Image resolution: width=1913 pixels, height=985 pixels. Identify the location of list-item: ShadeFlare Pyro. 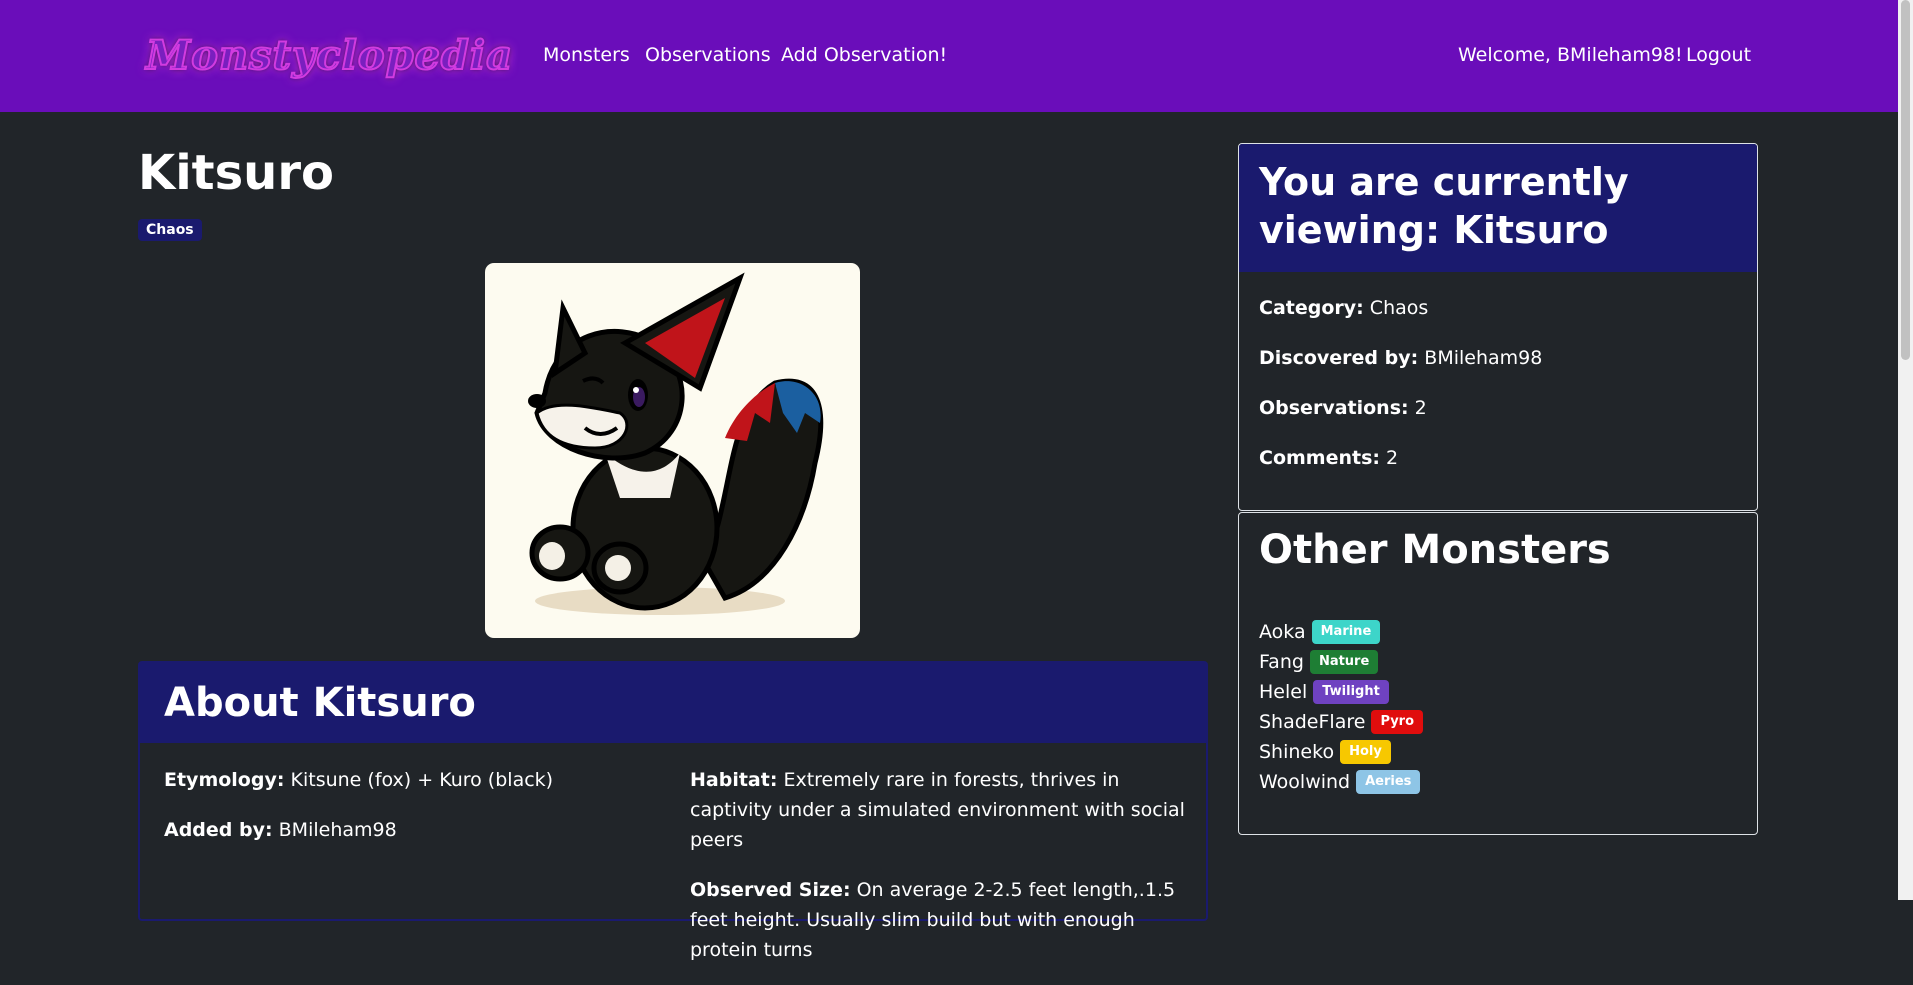
(1341, 722).